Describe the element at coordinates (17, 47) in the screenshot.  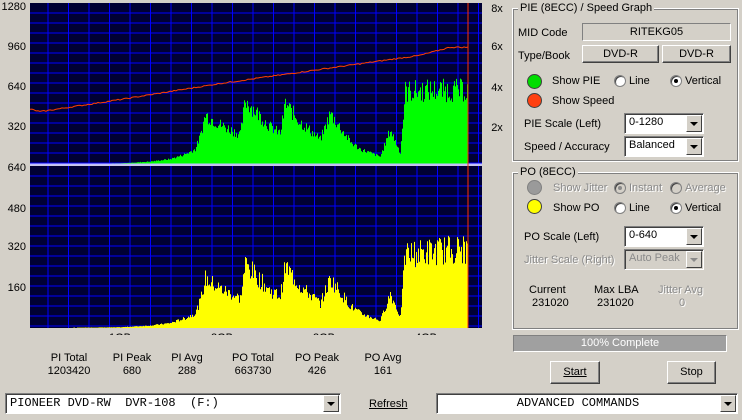
I see `pie-left-tick-label: 960` at that location.